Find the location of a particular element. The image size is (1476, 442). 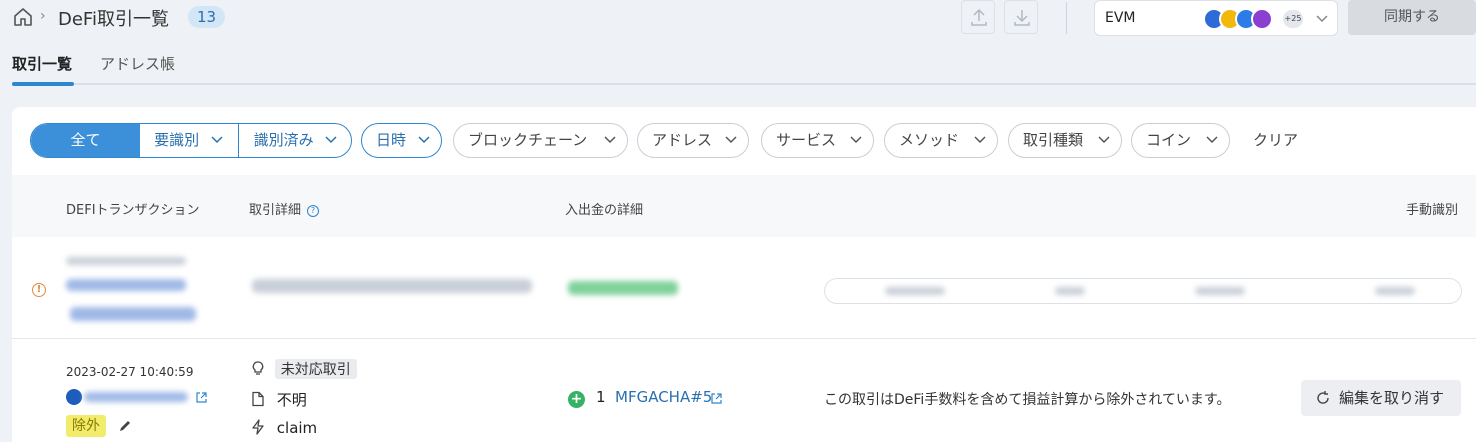

blurred-transfer is located at coordinates (623, 288).